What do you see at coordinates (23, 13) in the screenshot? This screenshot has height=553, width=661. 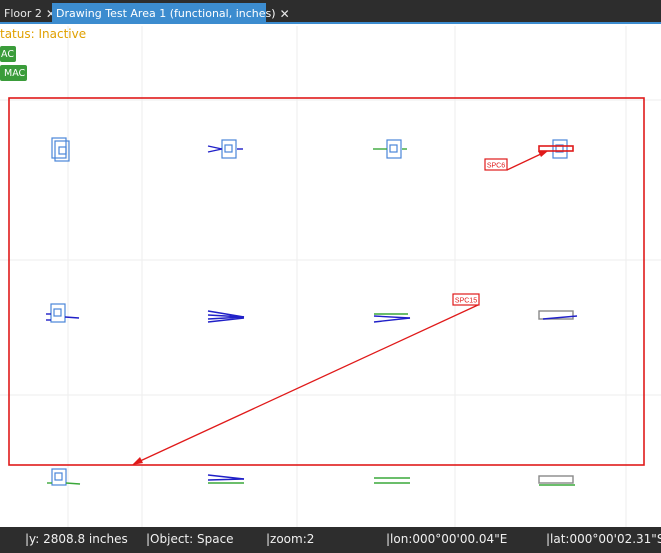 I see `tab-label: Floor 2` at bounding box center [23, 13].